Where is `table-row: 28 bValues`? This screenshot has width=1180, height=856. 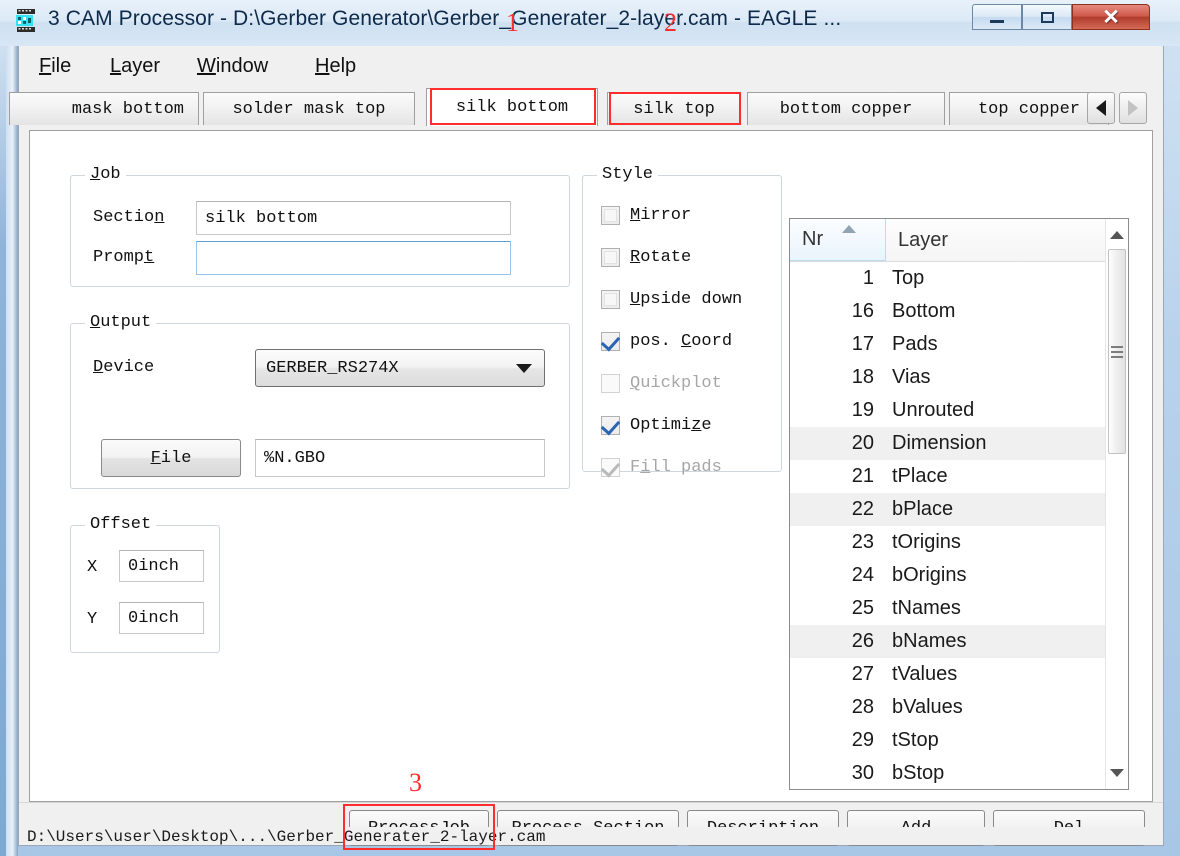
table-row: 28 bValues is located at coordinates (949, 707).